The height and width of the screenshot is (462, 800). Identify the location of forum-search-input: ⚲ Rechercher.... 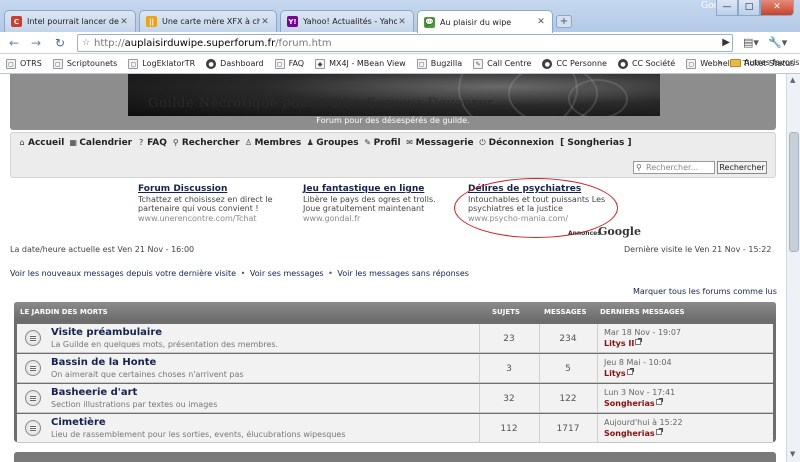
(674, 167).